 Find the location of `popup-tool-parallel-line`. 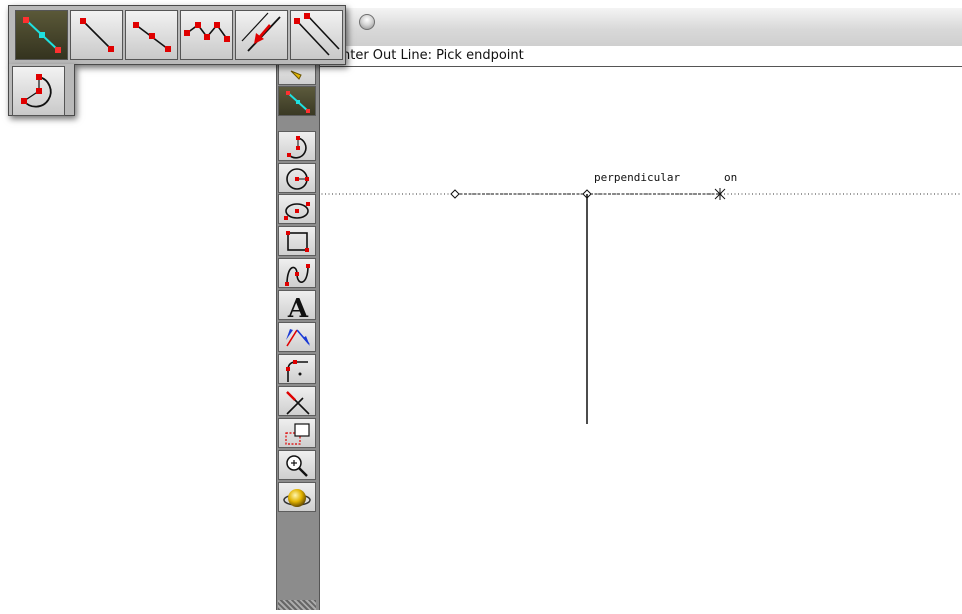

popup-tool-parallel-line is located at coordinates (316, 35).